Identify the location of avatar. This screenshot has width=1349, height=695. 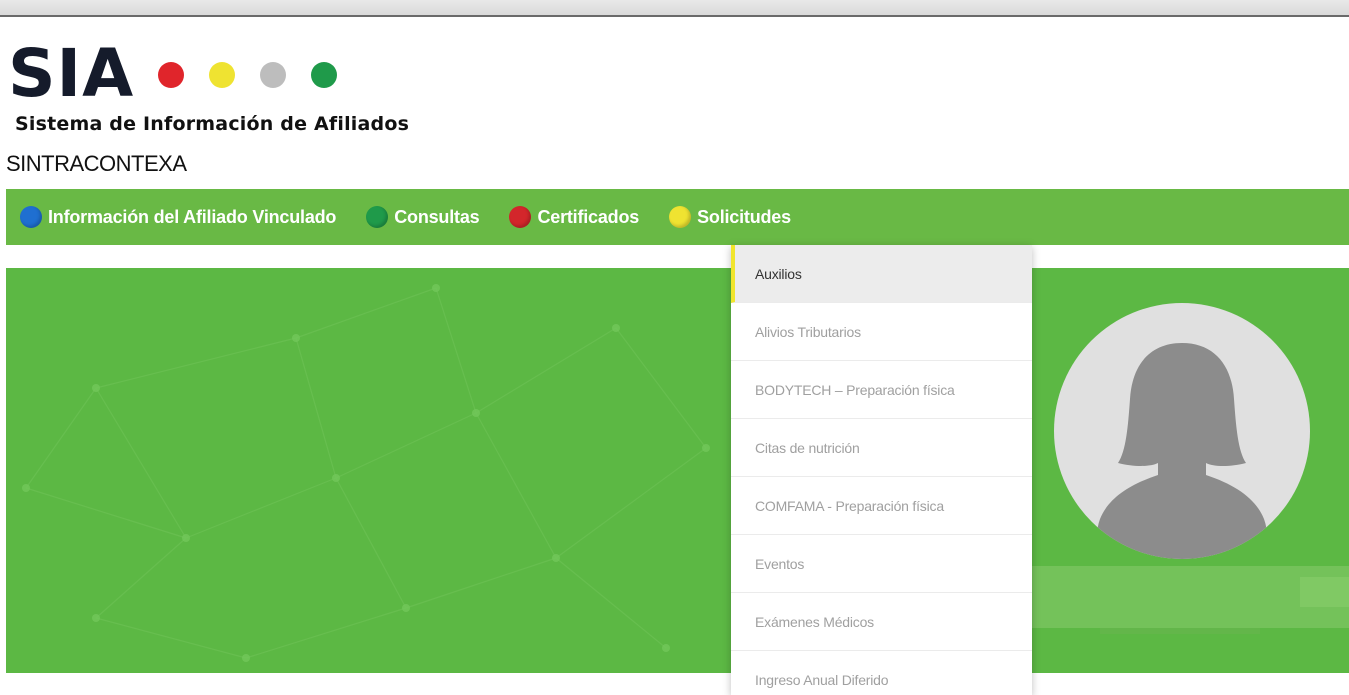
(1182, 431).